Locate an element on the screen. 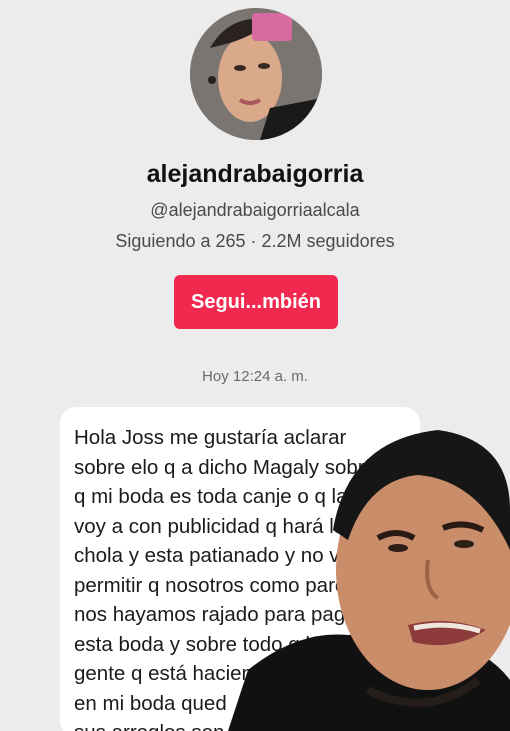  profile-username: alejandrabaigorria is located at coordinates (255, 174).